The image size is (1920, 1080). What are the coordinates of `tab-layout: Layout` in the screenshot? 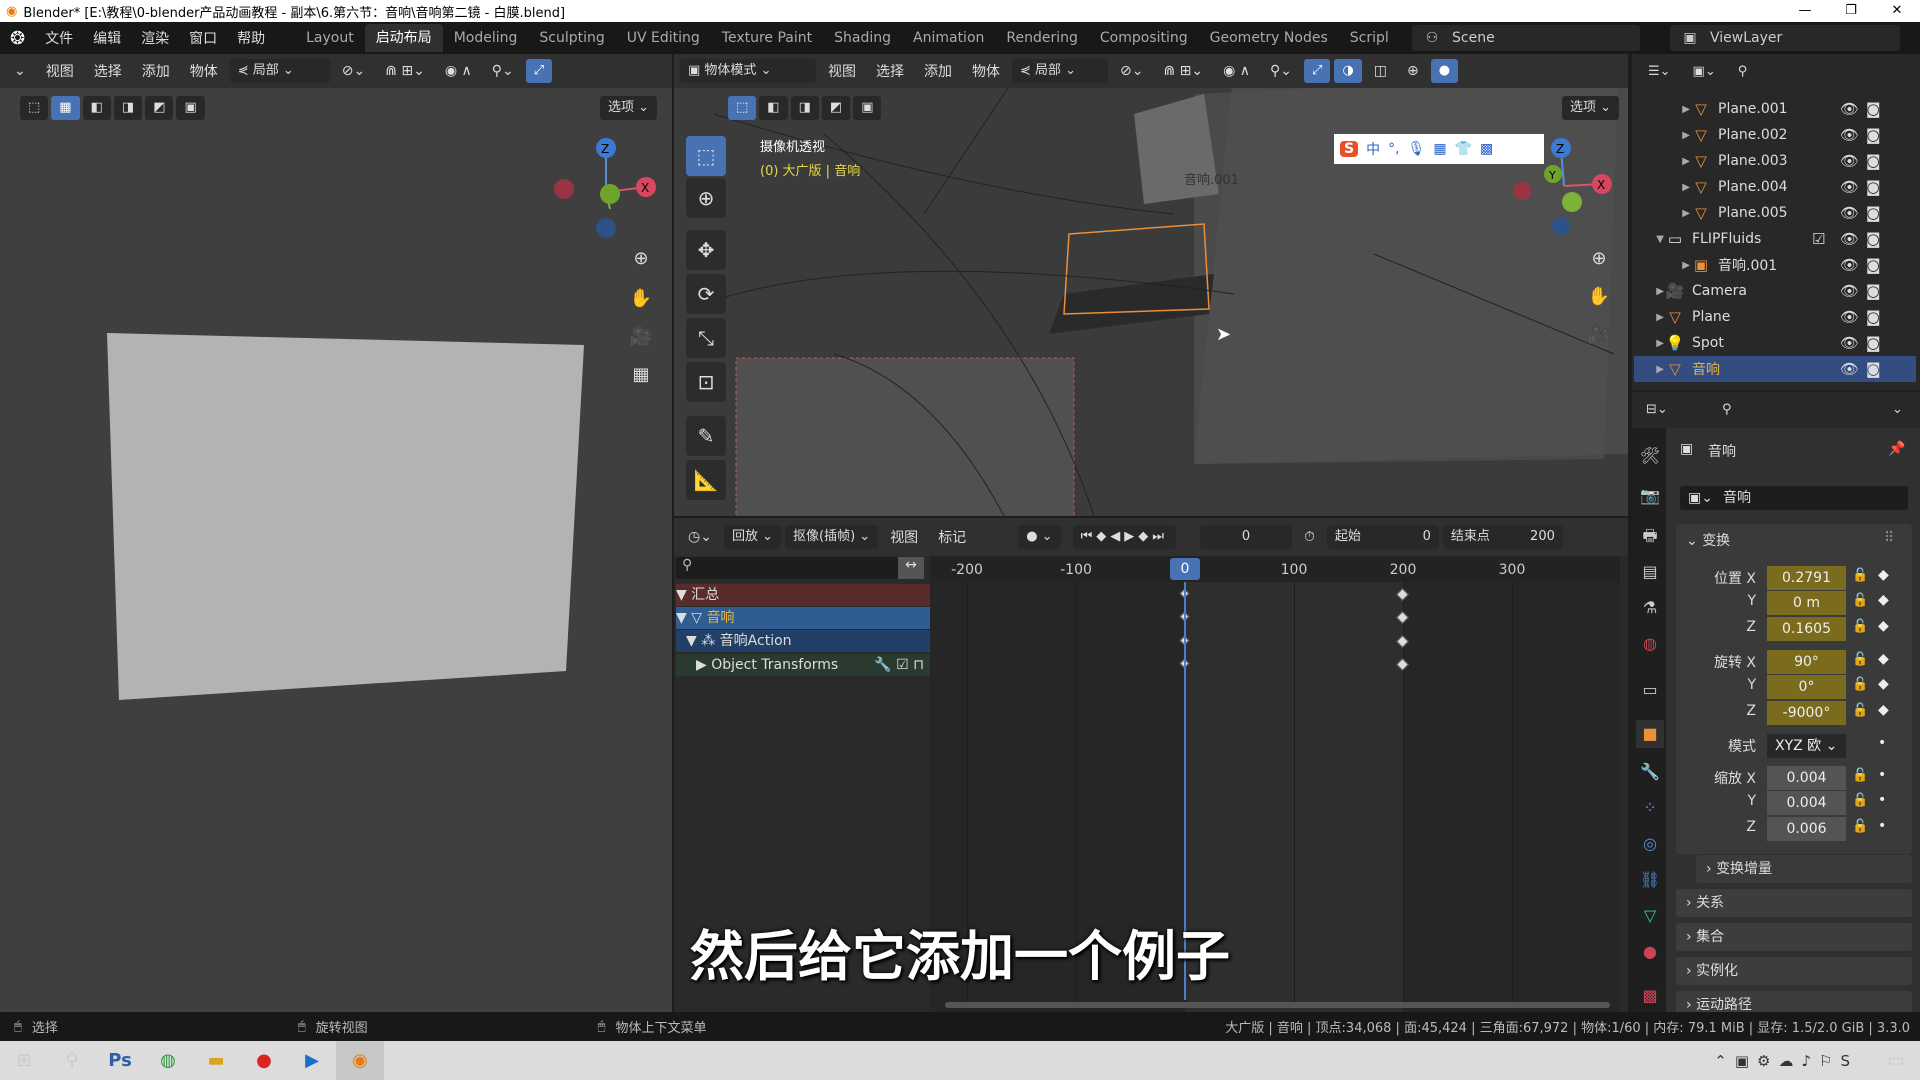 It's located at (330, 38).